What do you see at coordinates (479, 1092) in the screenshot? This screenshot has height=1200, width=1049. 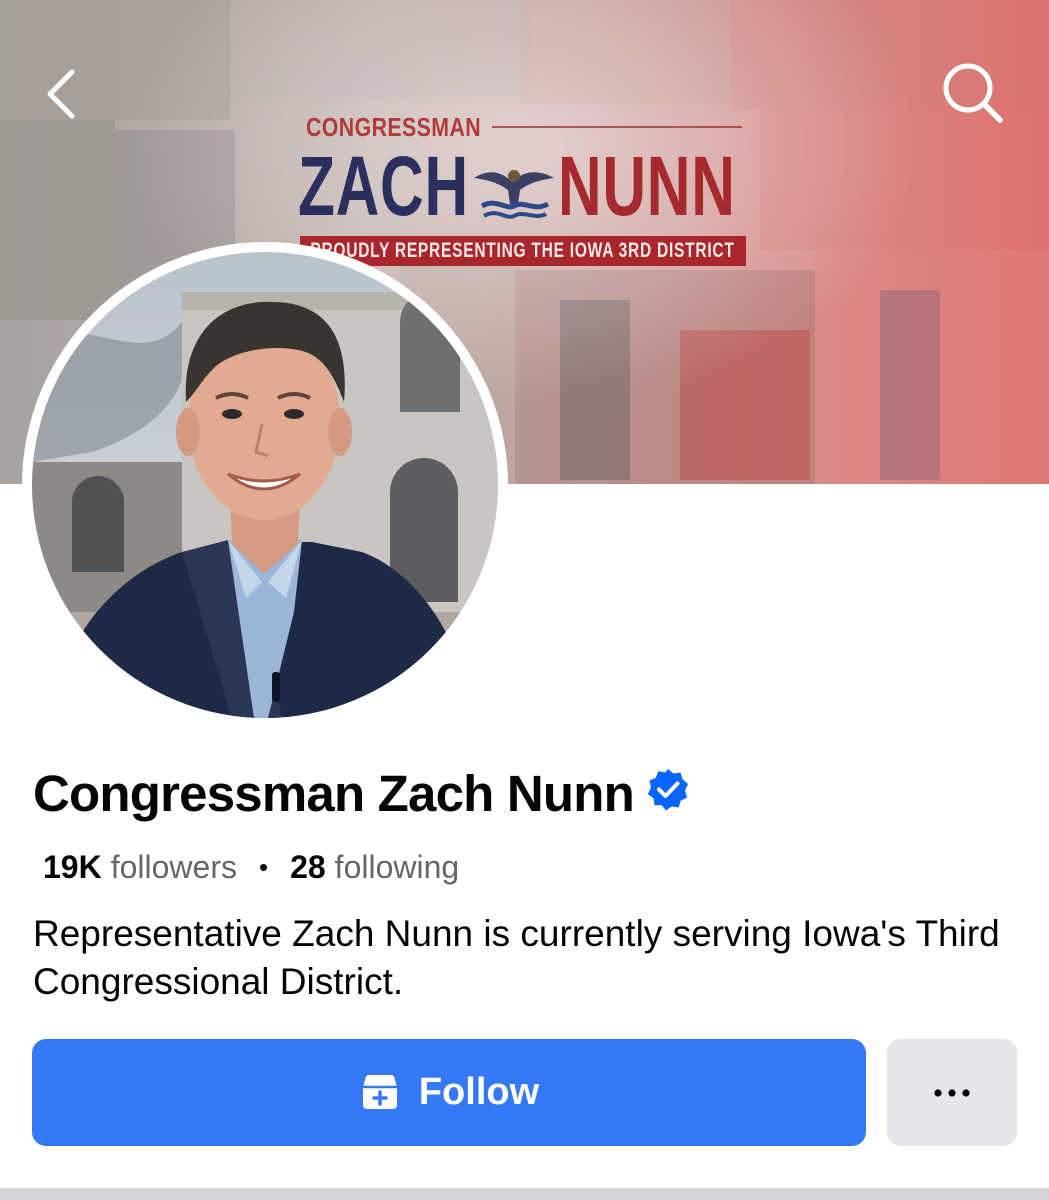 I see `follow-button-label: Follow` at bounding box center [479, 1092].